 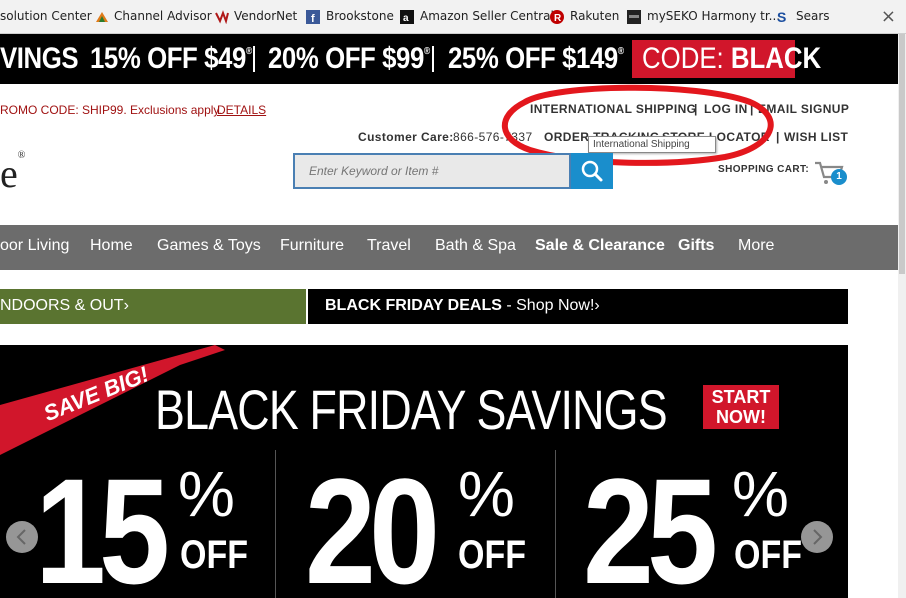 I want to click on vendornet-icon, so click(x=222, y=17).